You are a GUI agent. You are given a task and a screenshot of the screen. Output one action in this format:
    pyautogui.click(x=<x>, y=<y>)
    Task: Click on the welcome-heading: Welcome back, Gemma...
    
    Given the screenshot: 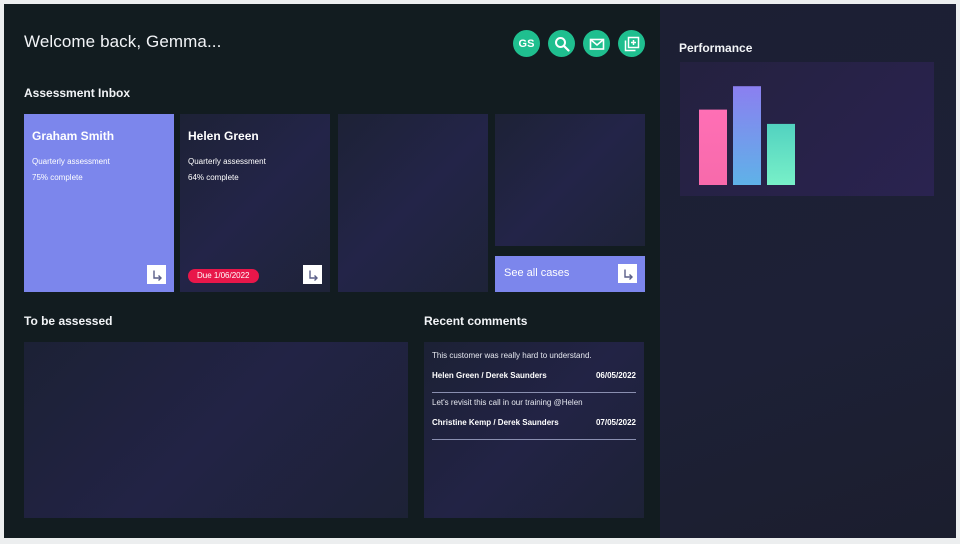 What is the action you would take?
    pyautogui.click(x=123, y=41)
    